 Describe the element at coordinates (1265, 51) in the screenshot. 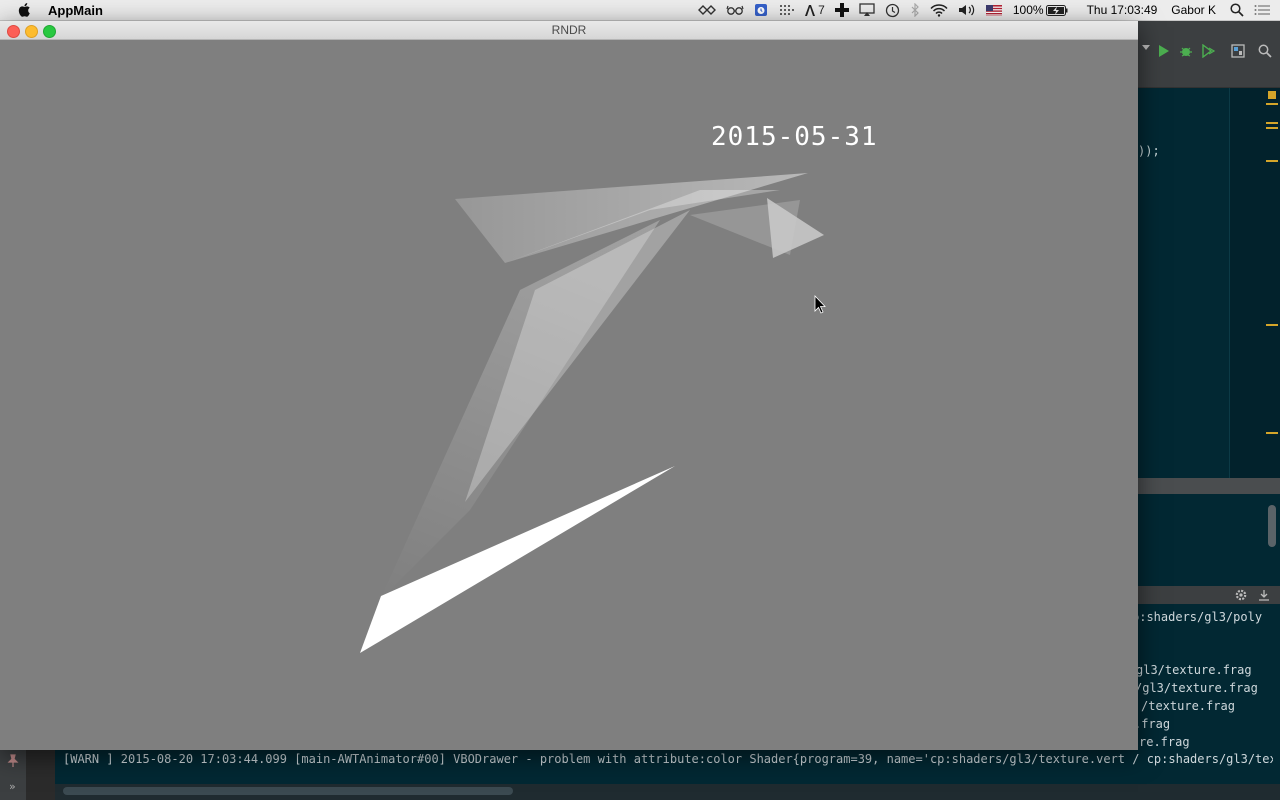

I see `search-everywhere-icon` at that location.